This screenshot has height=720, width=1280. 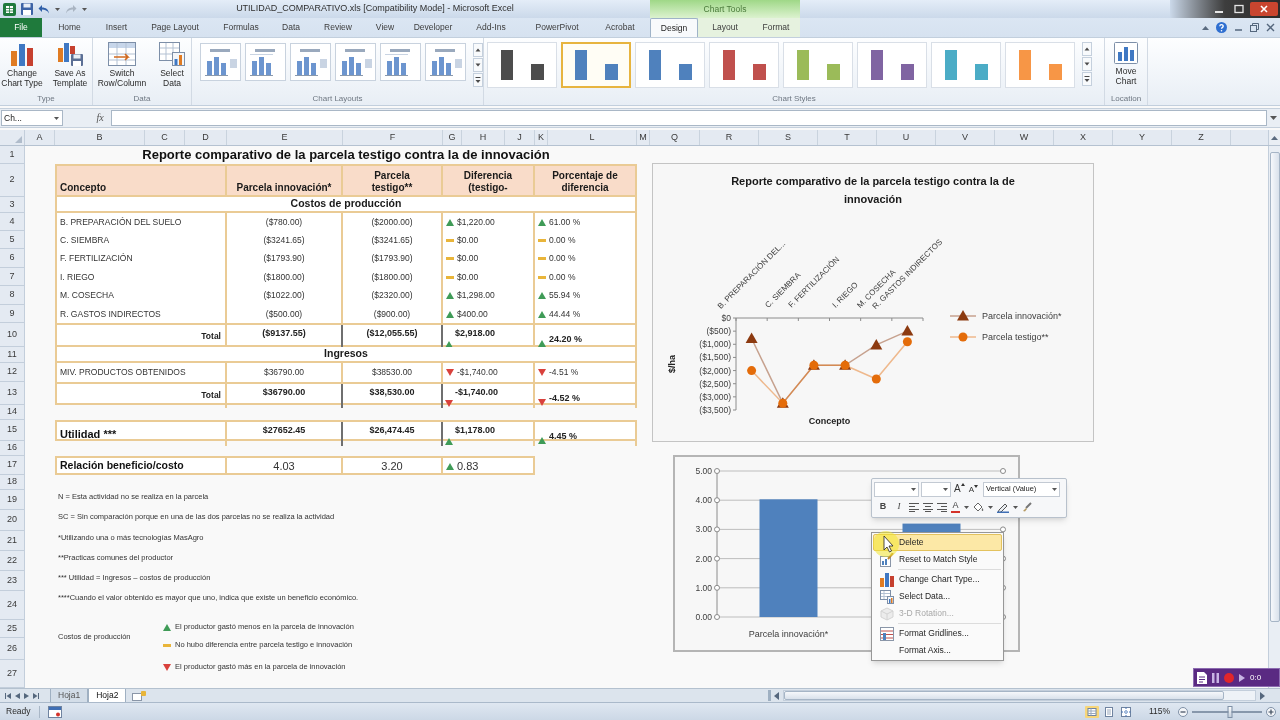 What do you see at coordinates (12, 277) in the screenshot?
I see `row-header: 7` at bounding box center [12, 277].